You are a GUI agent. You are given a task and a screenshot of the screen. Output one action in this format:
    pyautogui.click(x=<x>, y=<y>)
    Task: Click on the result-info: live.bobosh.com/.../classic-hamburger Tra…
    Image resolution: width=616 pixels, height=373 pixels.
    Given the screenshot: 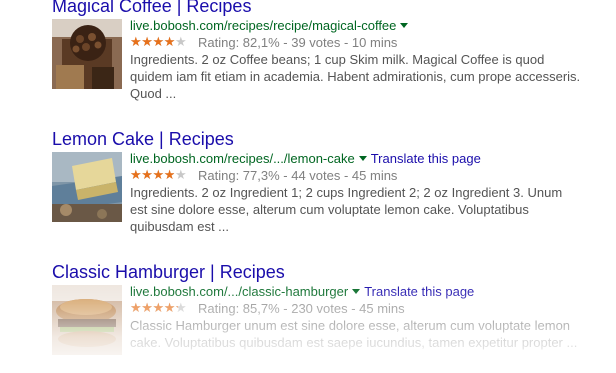 What is the action you would take?
    pyautogui.click(x=356, y=317)
    